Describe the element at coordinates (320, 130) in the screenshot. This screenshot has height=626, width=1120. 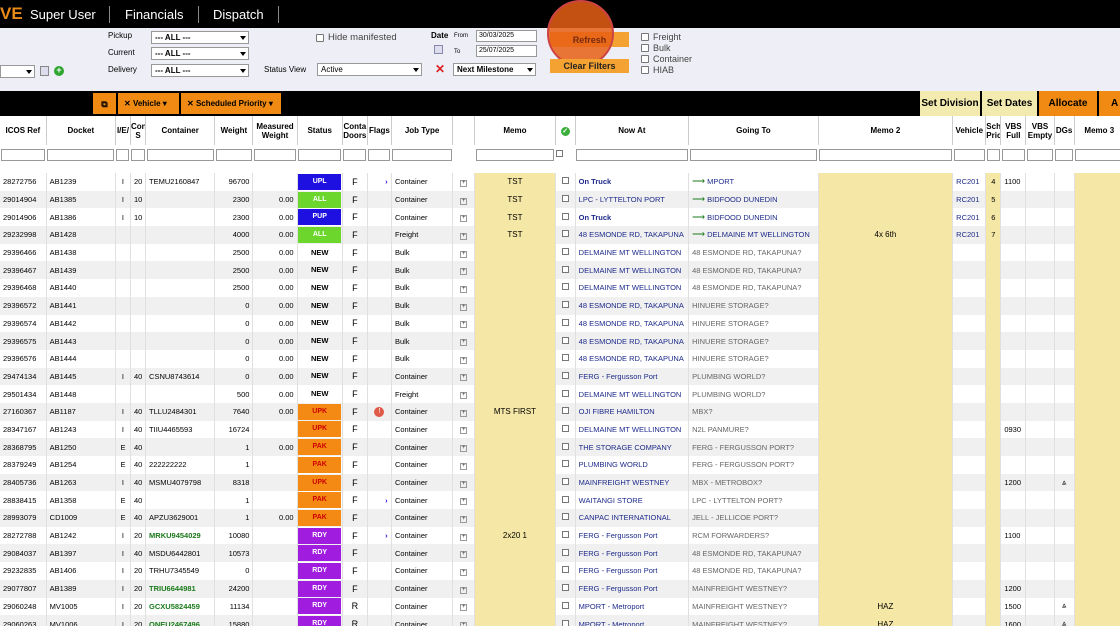
I see `column-header: Status` at that location.